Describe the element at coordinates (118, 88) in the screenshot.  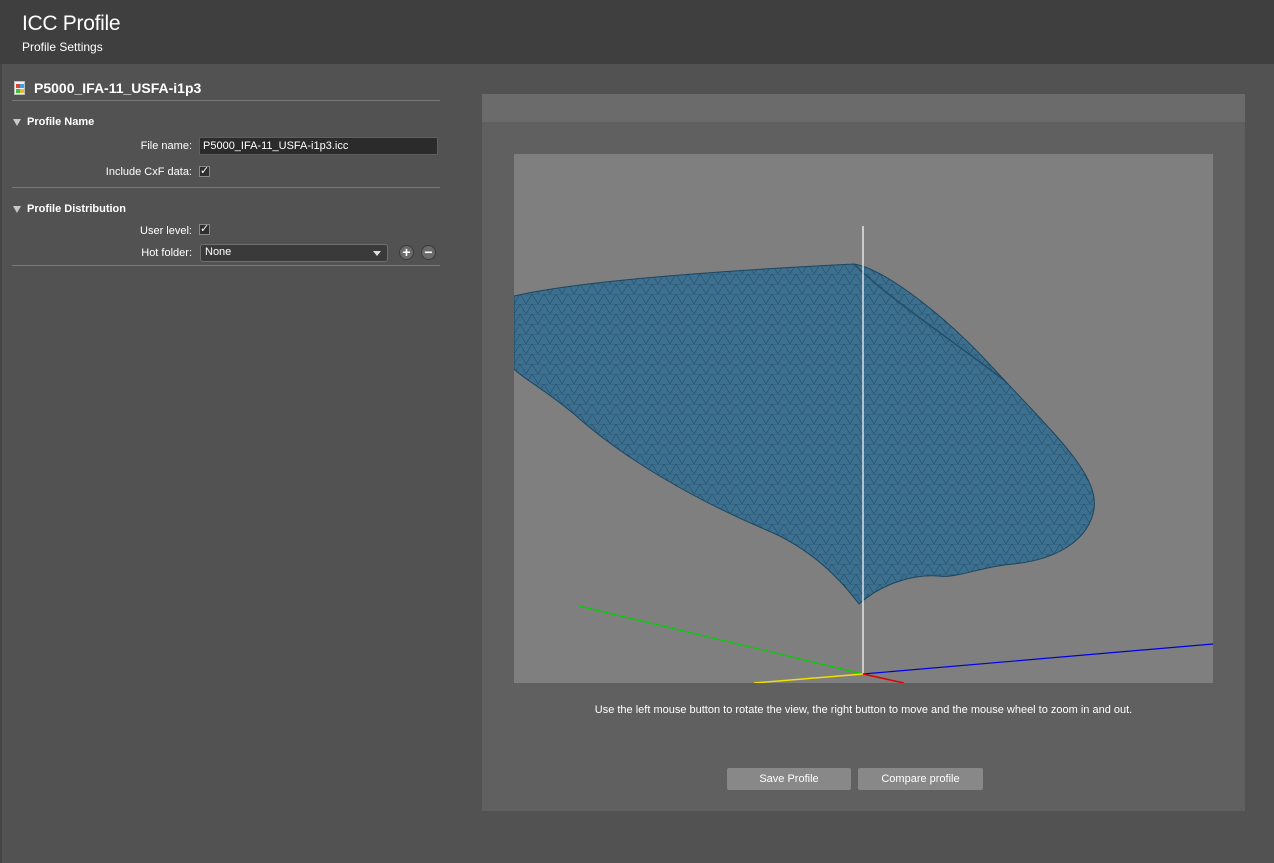
I see `profile-name: P5000_IFA-11_USFA-i1p3` at that location.